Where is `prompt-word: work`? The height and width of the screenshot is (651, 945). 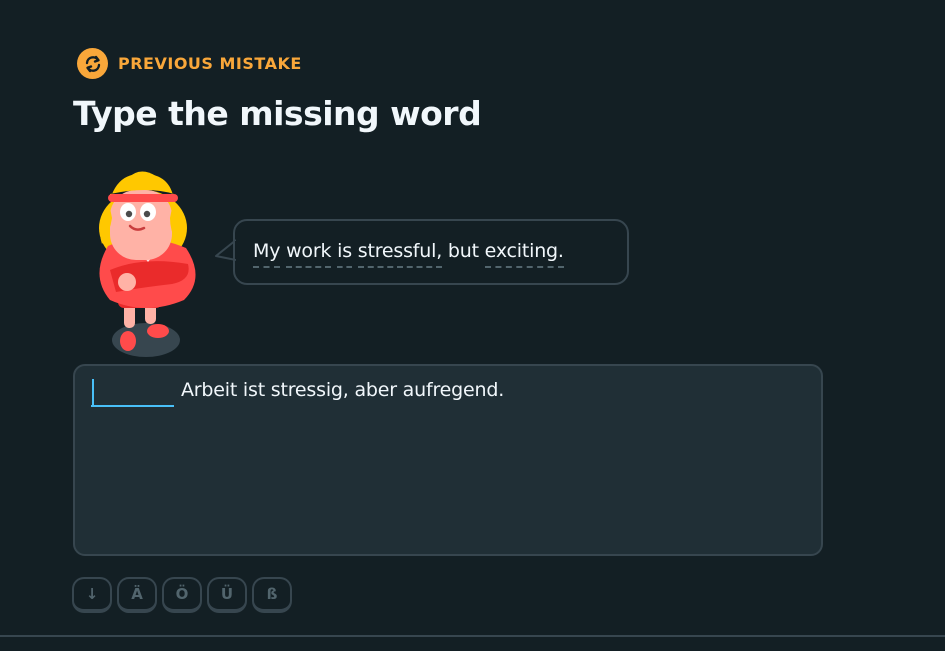
prompt-word: work is located at coordinates (308, 254).